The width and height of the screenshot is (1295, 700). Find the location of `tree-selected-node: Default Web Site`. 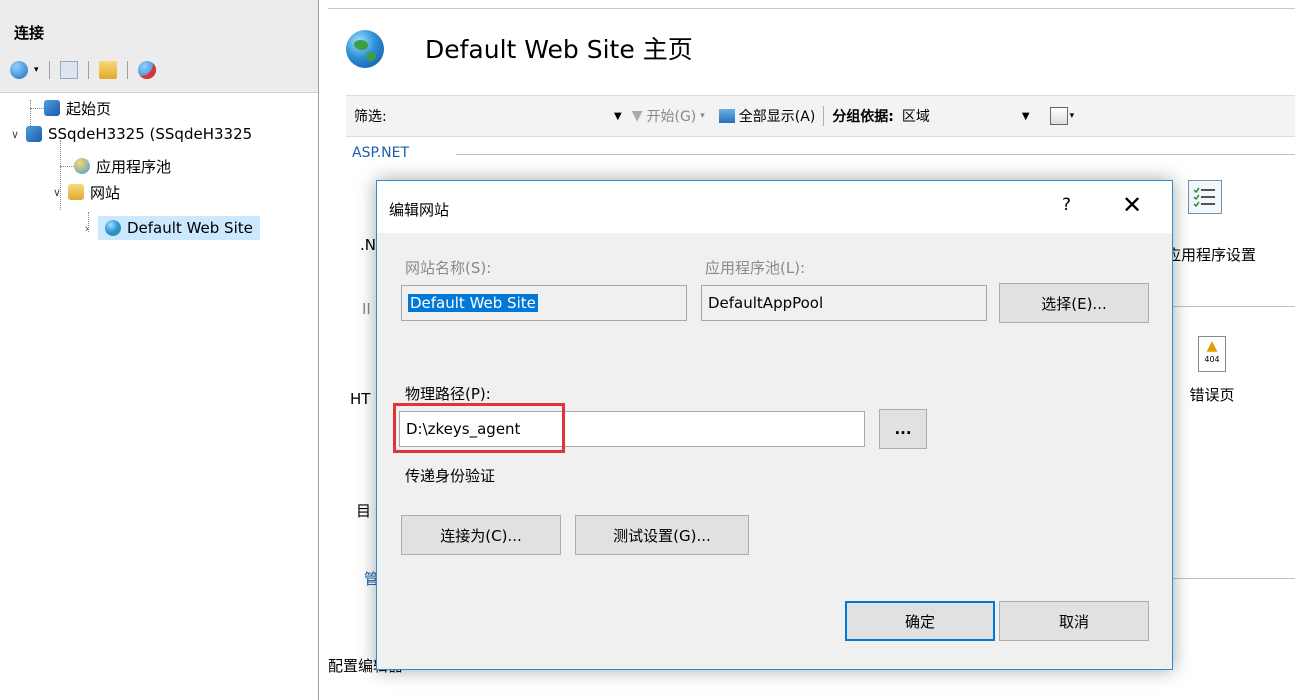

tree-selected-node: Default Web Site is located at coordinates (179, 228).